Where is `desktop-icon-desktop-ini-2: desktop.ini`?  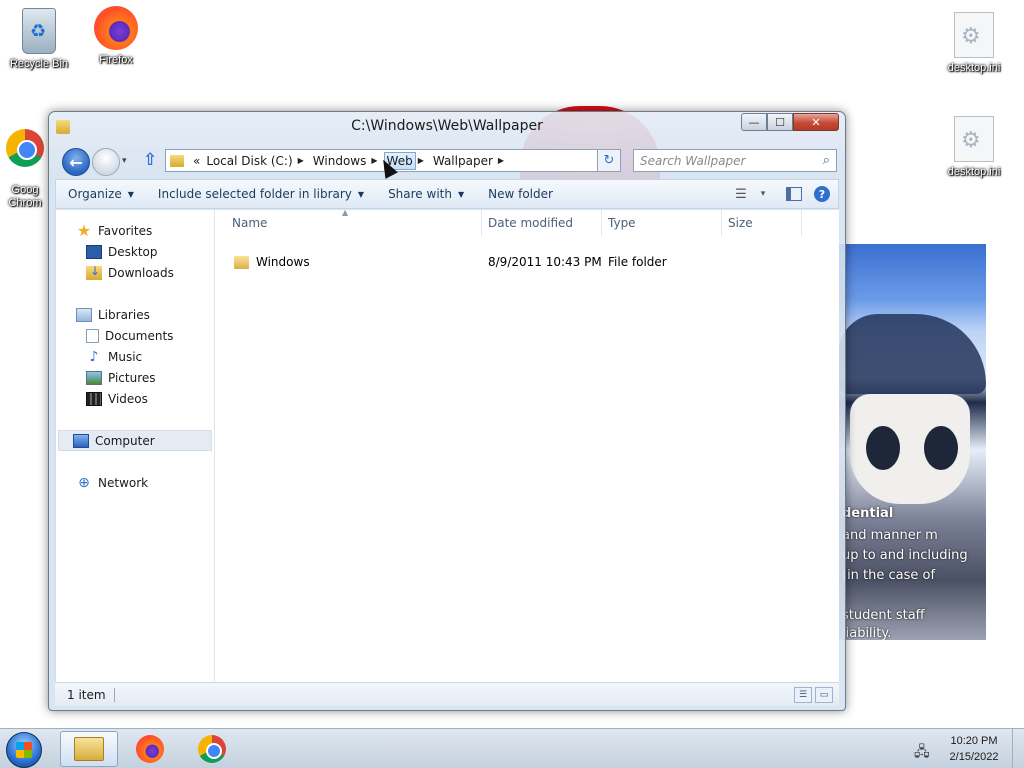 desktop-icon-desktop-ini-2: desktop.ini is located at coordinates (974, 147).